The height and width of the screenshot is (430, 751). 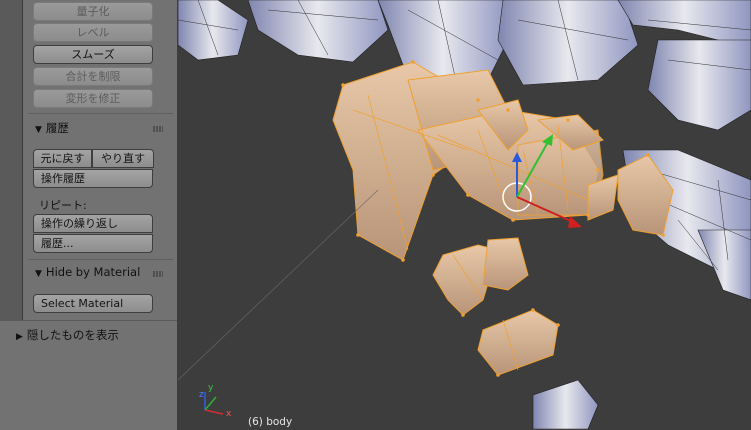 I want to click on hide-by-material-header: ▼ Hide by Material, so click(x=87, y=272).